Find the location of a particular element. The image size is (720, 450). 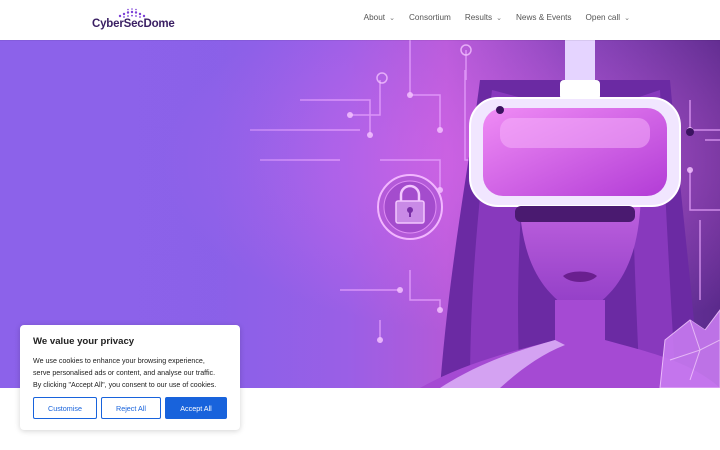

cookie-buttons: Customise Reject All Accept All is located at coordinates (130, 408).